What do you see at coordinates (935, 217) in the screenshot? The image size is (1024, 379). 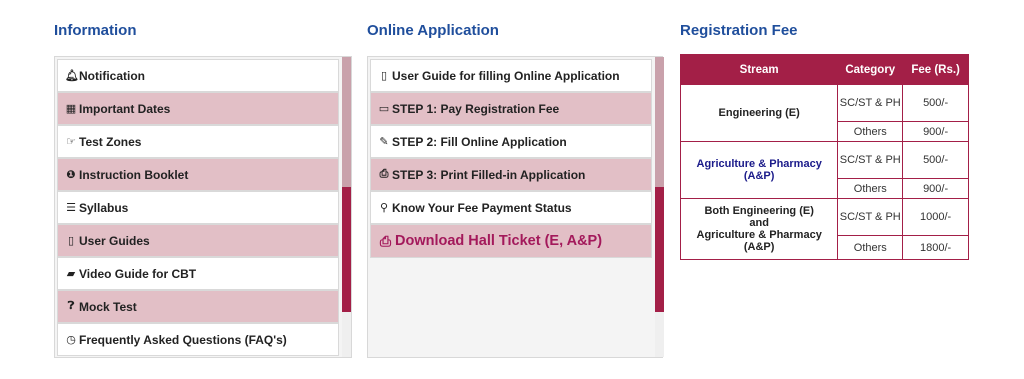 I see `fee-cell: 1000/-` at bounding box center [935, 217].